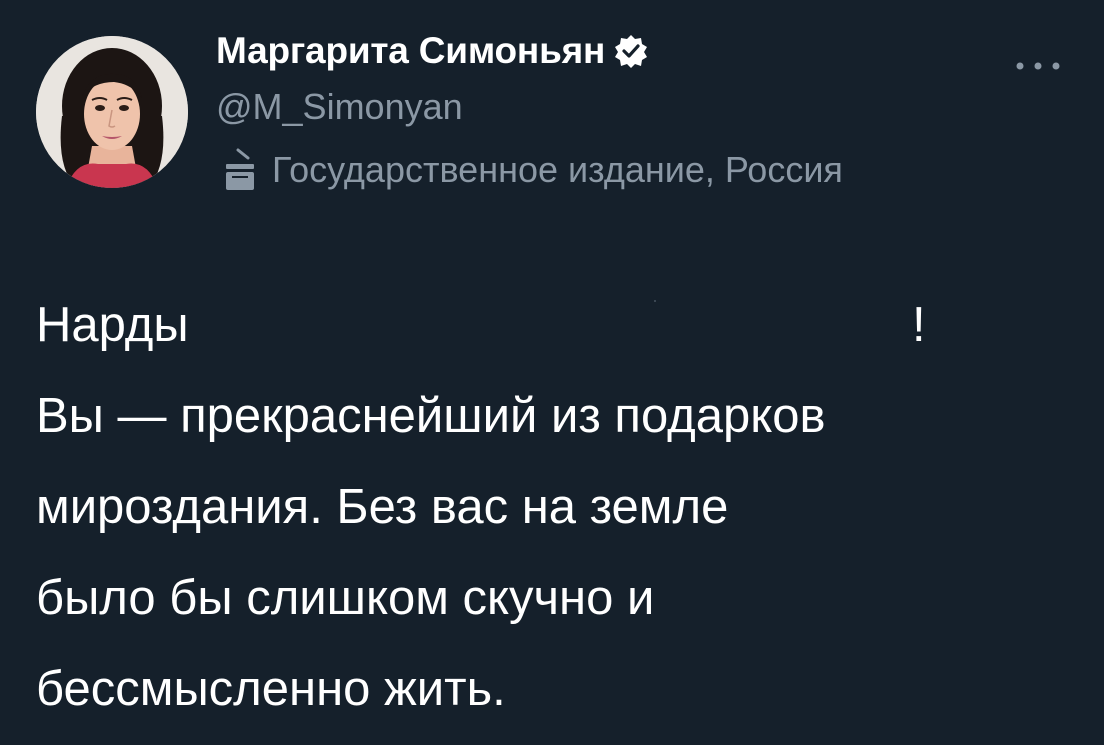 The image size is (1104, 745). What do you see at coordinates (339, 107) in the screenshot?
I see `author-handle: @M_Simonyan` at bounding box center [339, 107].